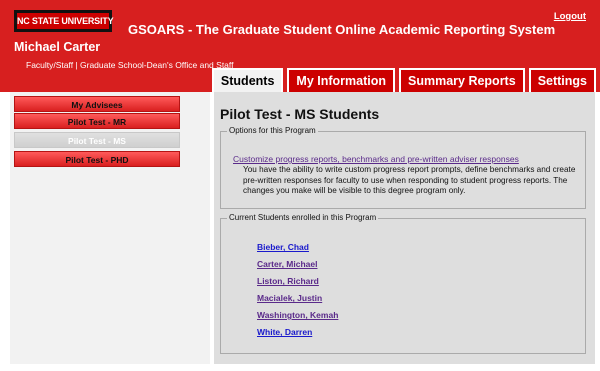 The height and width of the screenshot is (371, 600). I want to click on user-name: Michael Carter, so click(57, 47).